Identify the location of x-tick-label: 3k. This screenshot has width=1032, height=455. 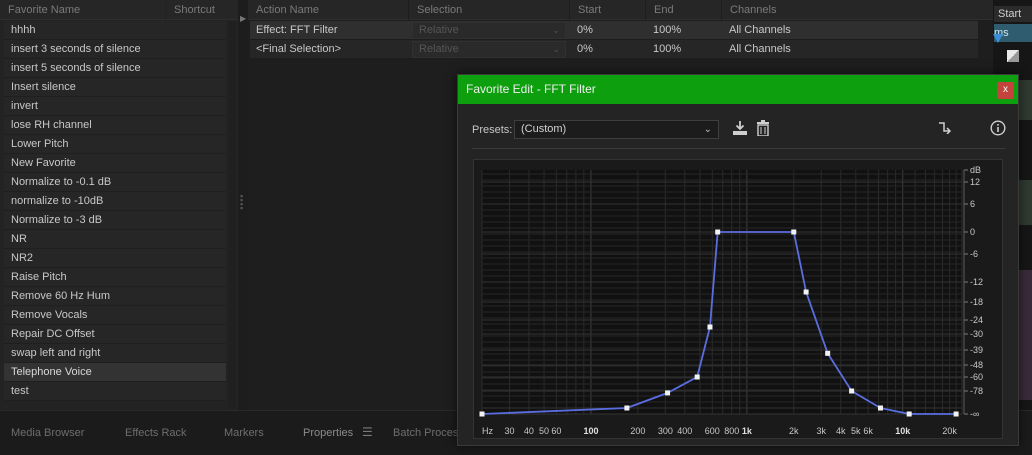
(821, 431).